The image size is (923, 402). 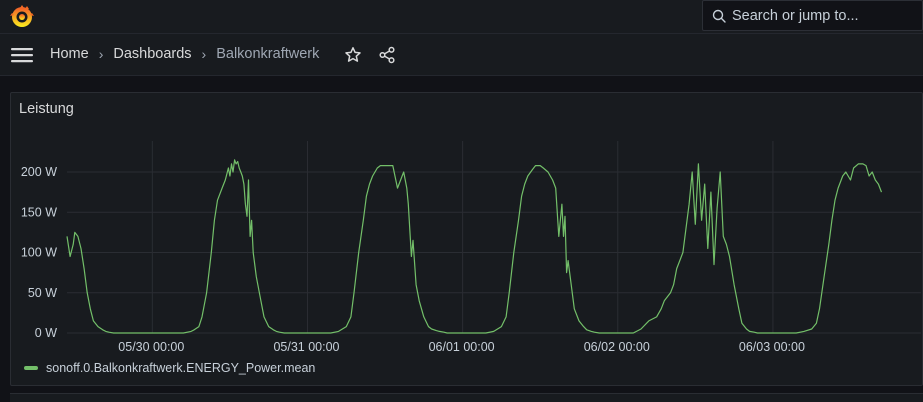 I want to click on breadcrumb-dashboards: Dashboards, so click(x=152, y=54).